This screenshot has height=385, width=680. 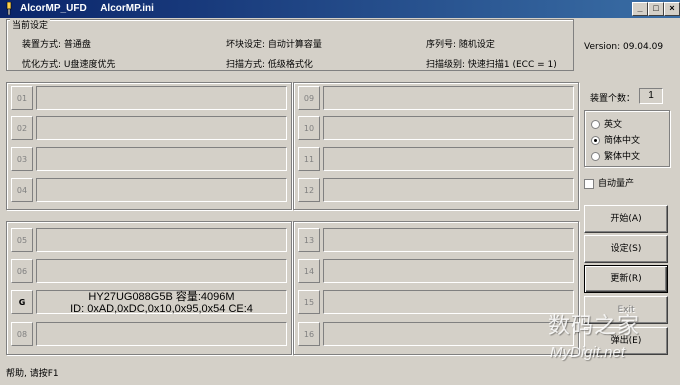 I want to click on radio-label: 简体中文, so click(x=622, y=141).